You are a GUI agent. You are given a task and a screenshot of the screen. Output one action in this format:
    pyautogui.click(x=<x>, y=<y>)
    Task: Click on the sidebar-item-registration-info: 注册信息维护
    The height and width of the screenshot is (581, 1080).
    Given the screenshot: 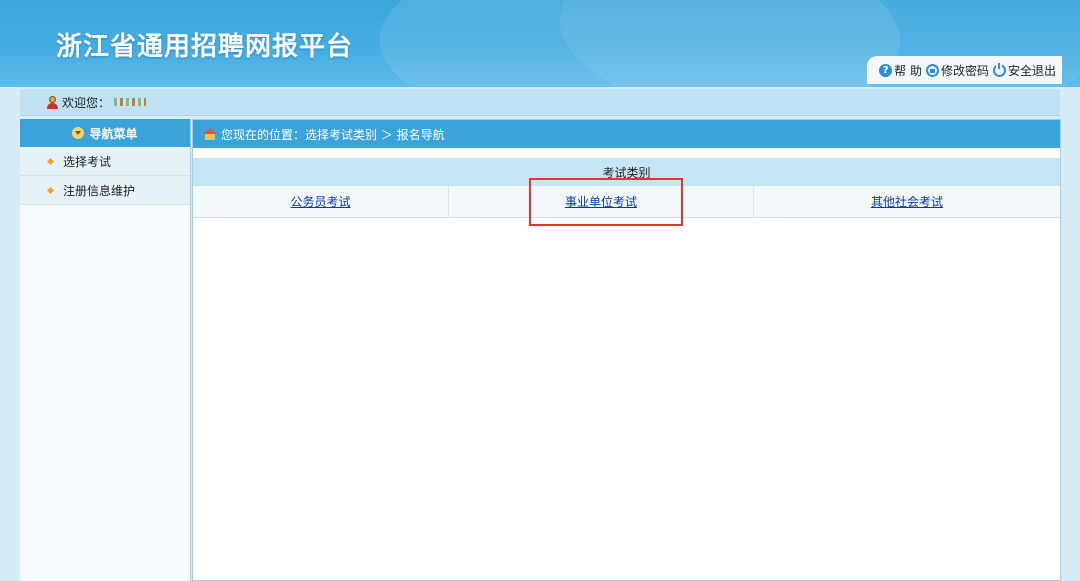 What is the action you would take?
    pyautogui.click(x=105, y=190)
    